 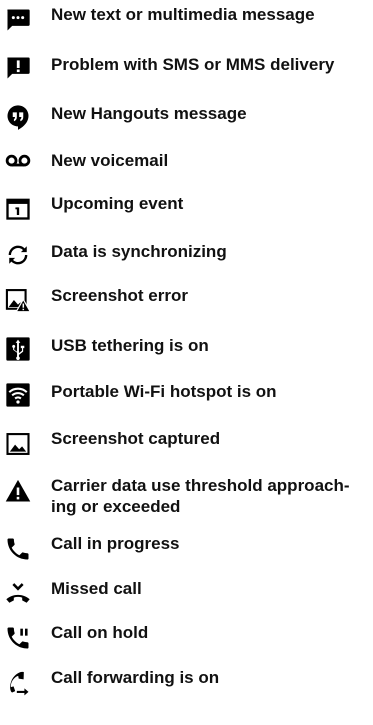 I want to click on message-icon, so click(x=18, y=20).